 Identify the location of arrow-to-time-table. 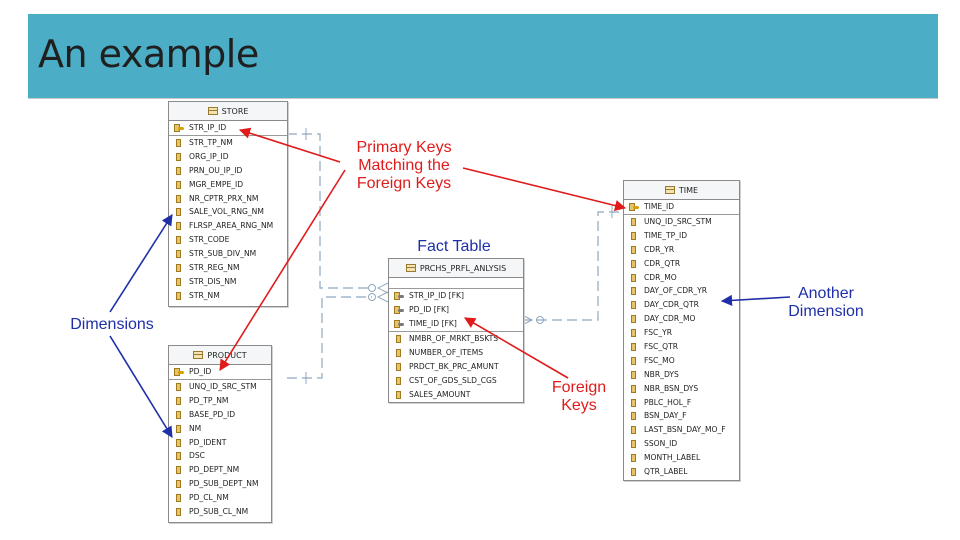
(755, 300).